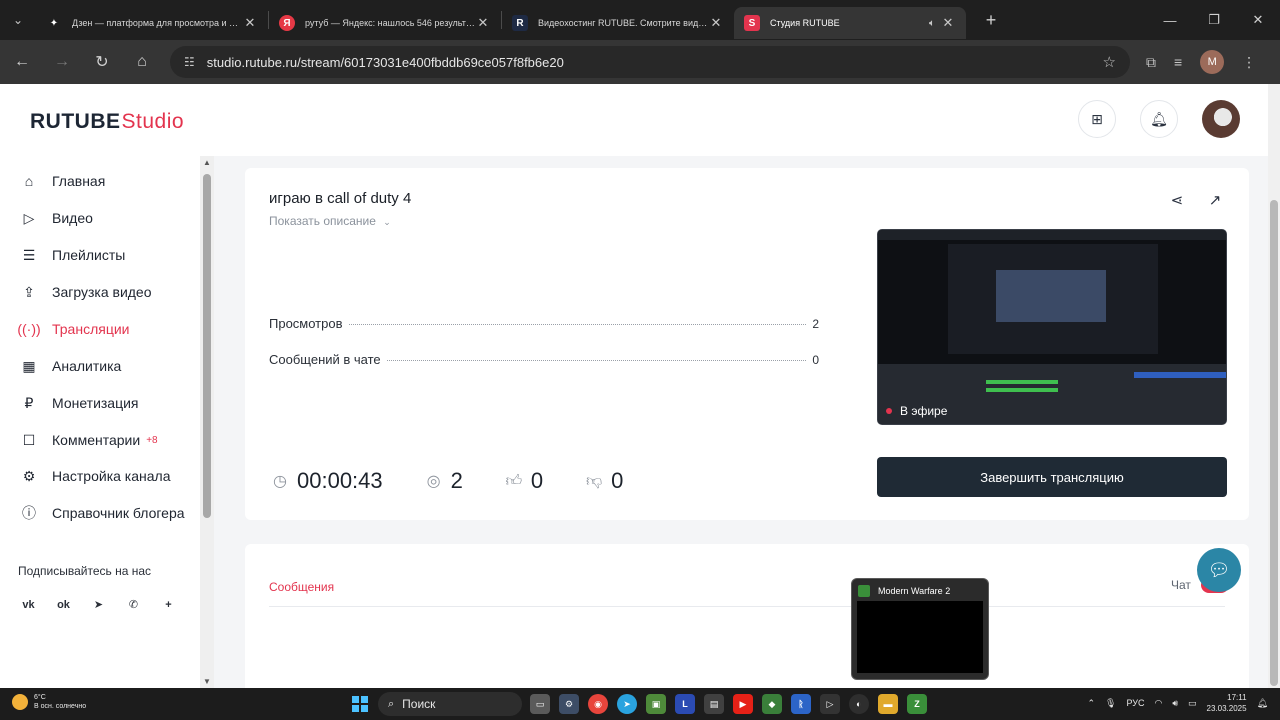  Describe the element at coordinates (73, 329) in the screenshot. I see `sidebar-item-broadcasts: ((·)) Трансляции` at that location.